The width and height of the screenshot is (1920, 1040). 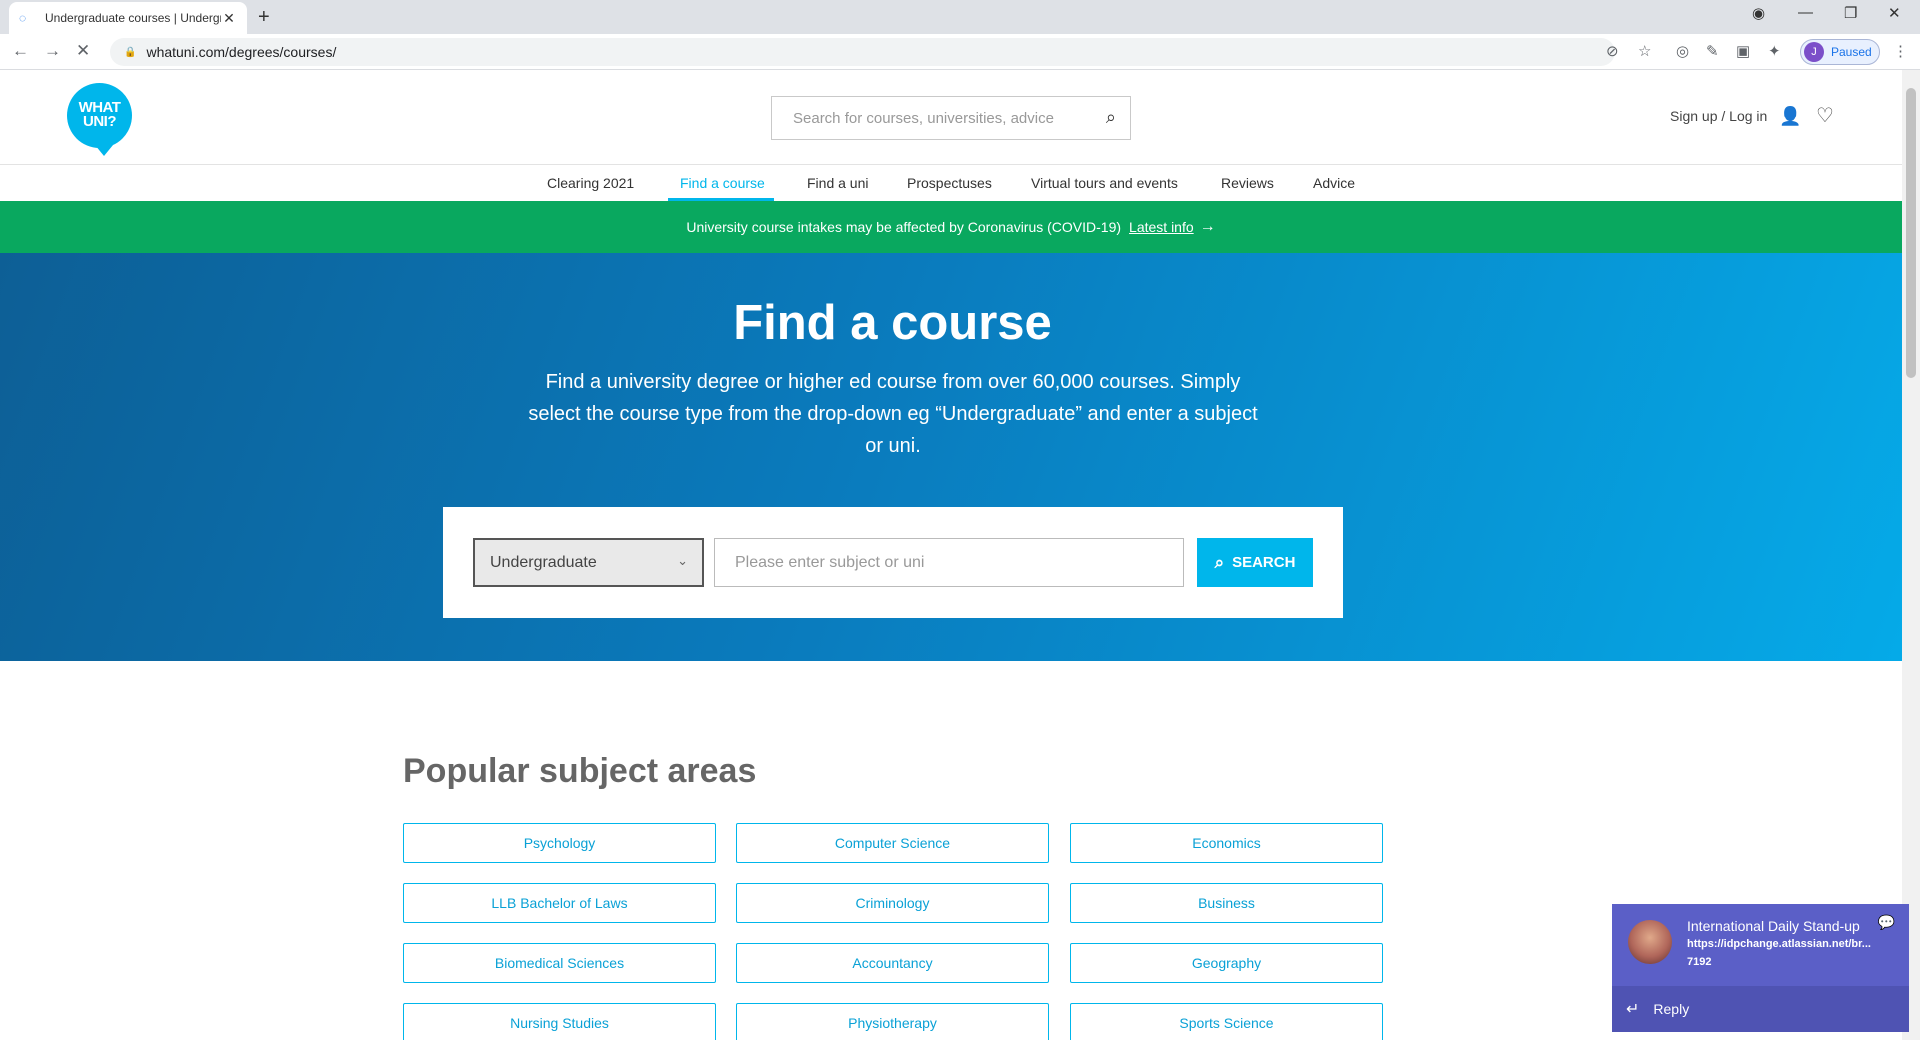 I want to click on forward-icon: →, so click(x=52, y=51).